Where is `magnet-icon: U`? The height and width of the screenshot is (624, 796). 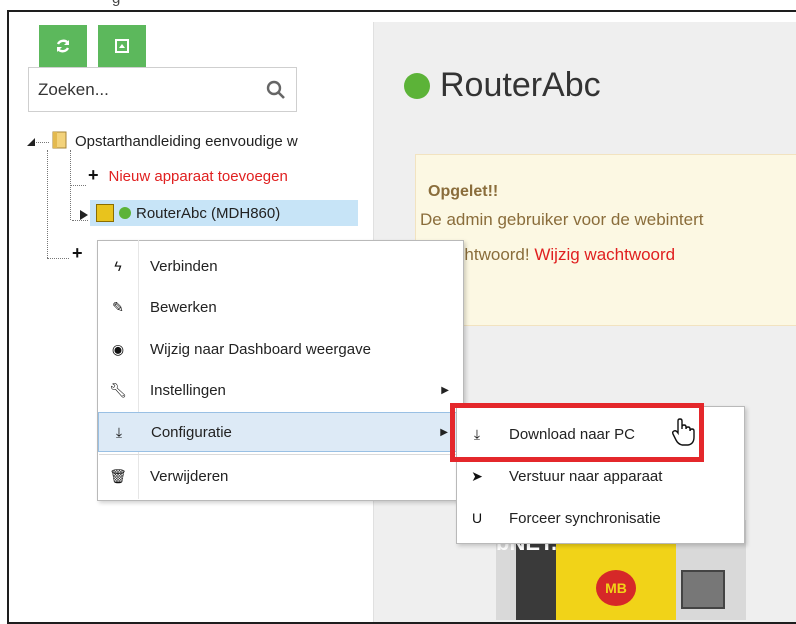
magnet-icon: U is located at coordinates (477, 518).